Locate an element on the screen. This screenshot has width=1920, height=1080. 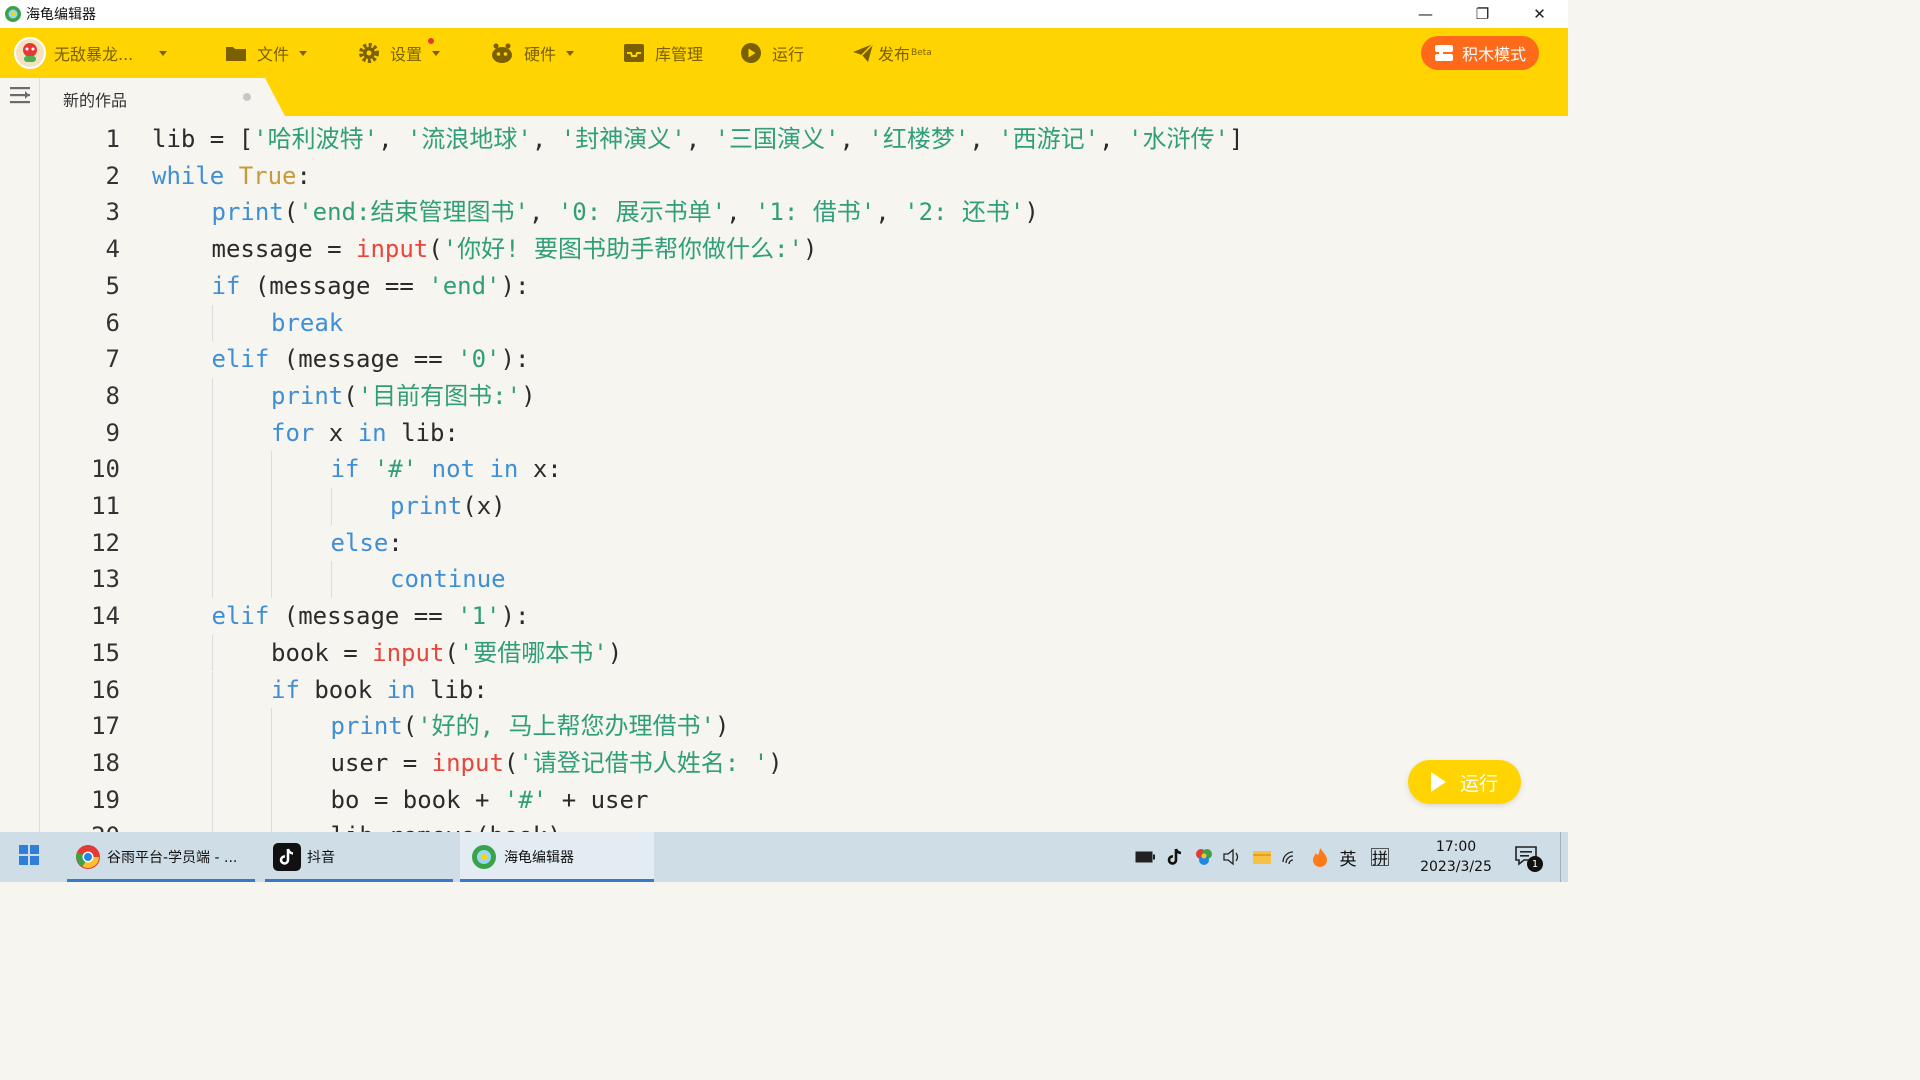
restore-button: ❐ is located at coordinates (1482, 14).